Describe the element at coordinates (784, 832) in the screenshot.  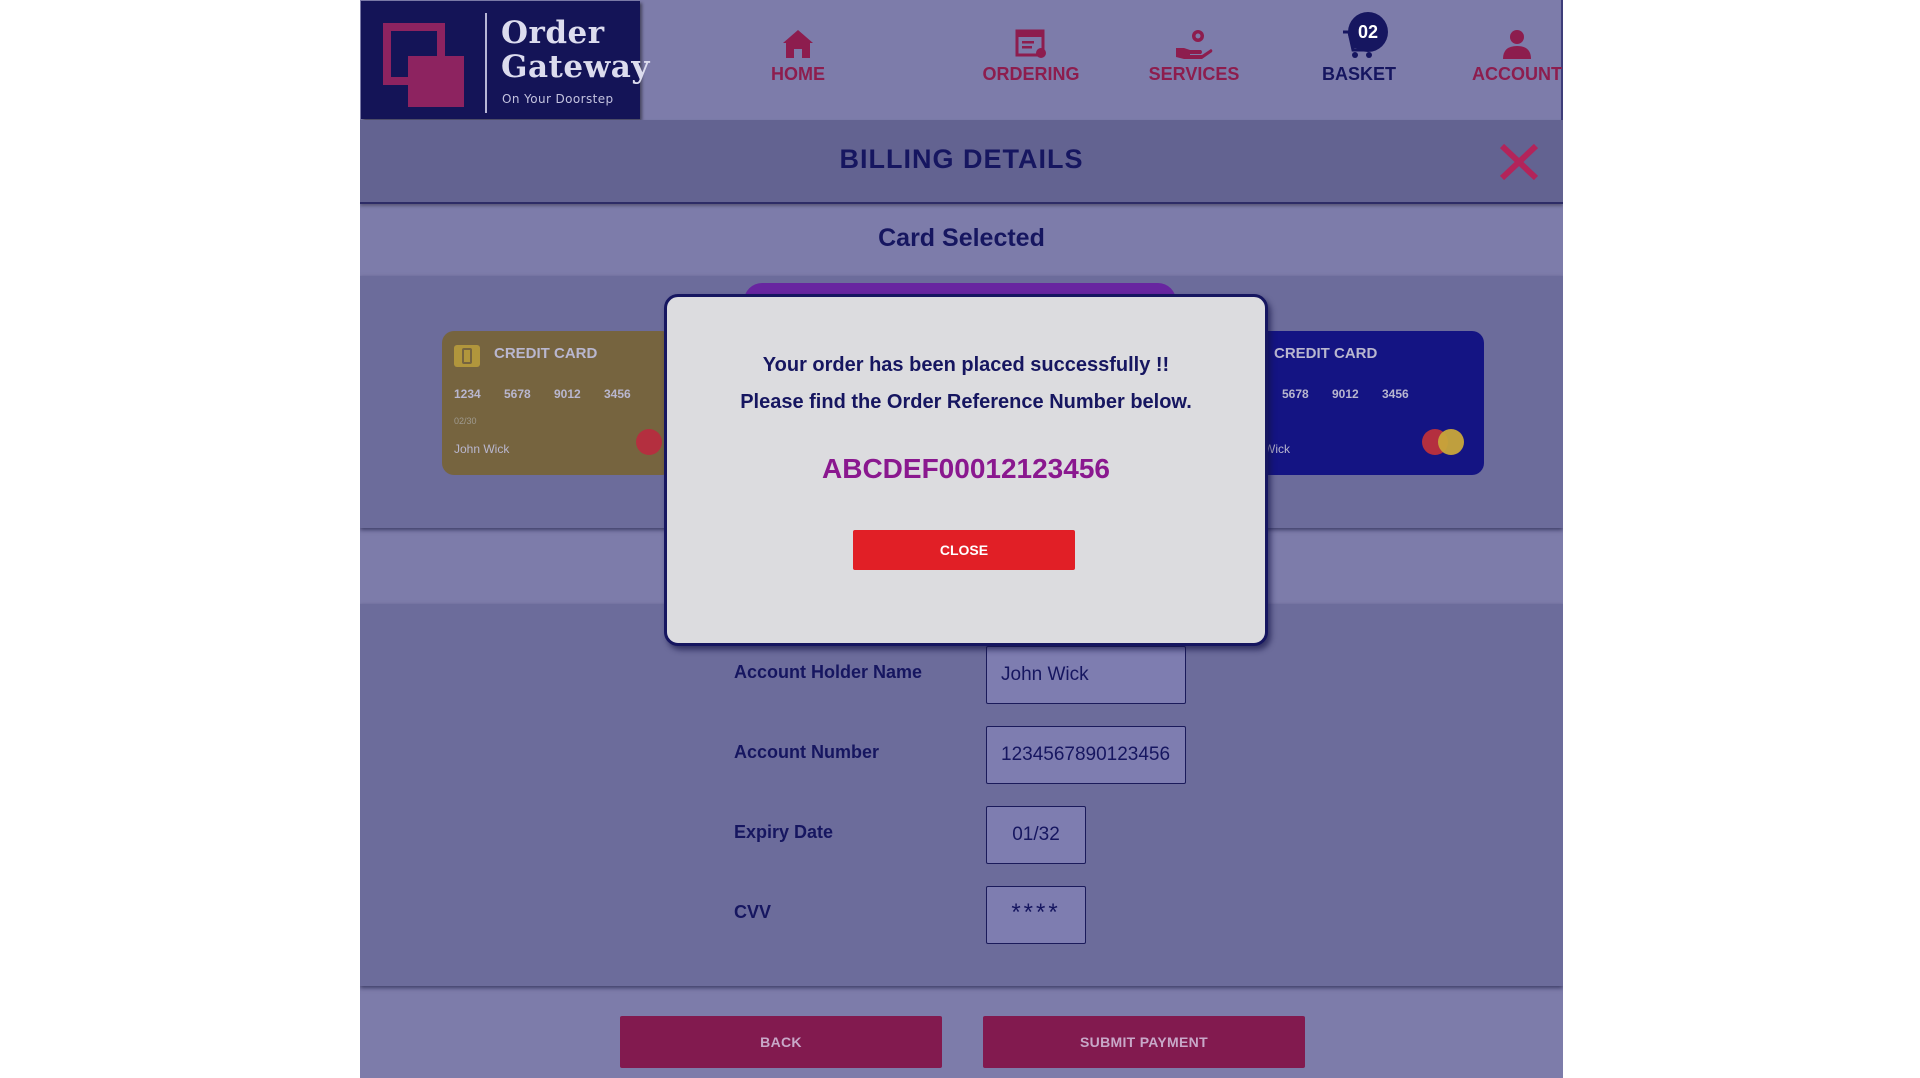
I see `expiry-date-label: Expiry Date` at that location.